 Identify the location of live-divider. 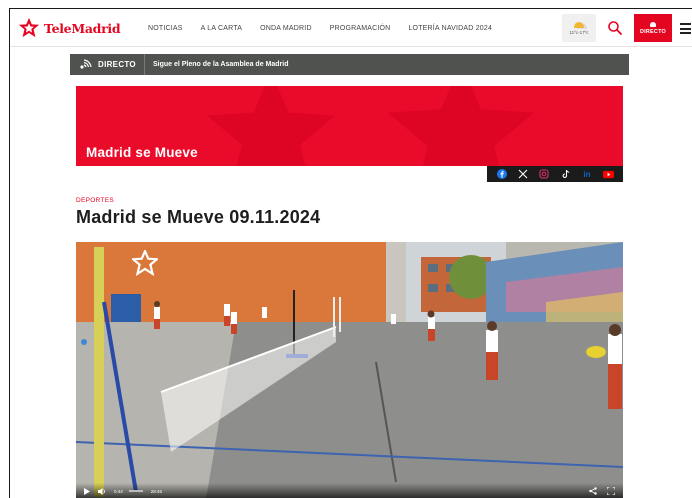
(144, 64).